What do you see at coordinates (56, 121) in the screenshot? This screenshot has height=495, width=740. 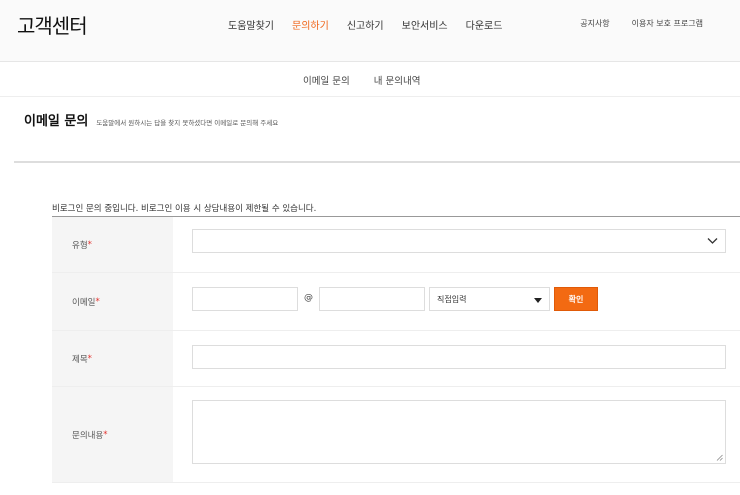 I see `page-title: 이메일 문의` at bounding box center [56, 121].